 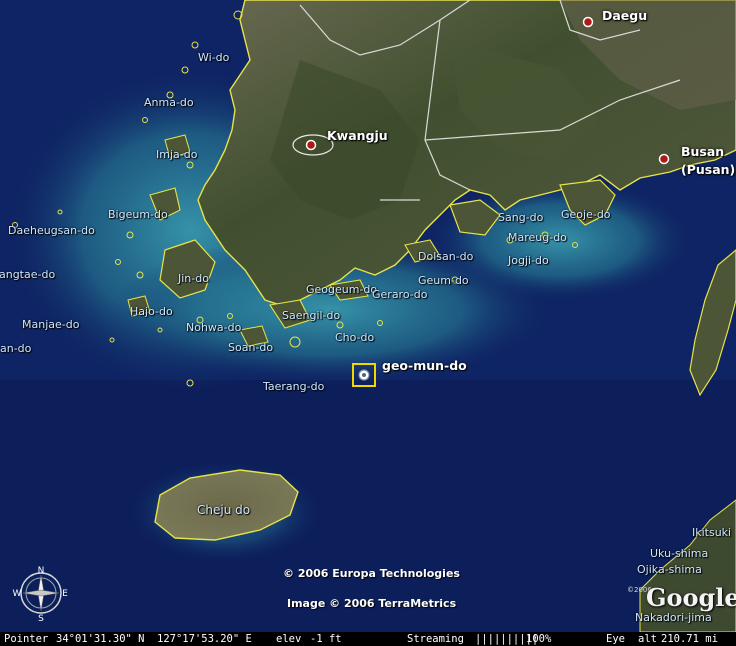 What do you see at coordinates (224, 510) in the screenshot?
I see `label-cheju-do: Cheju do` at bounding box center [224, 510].